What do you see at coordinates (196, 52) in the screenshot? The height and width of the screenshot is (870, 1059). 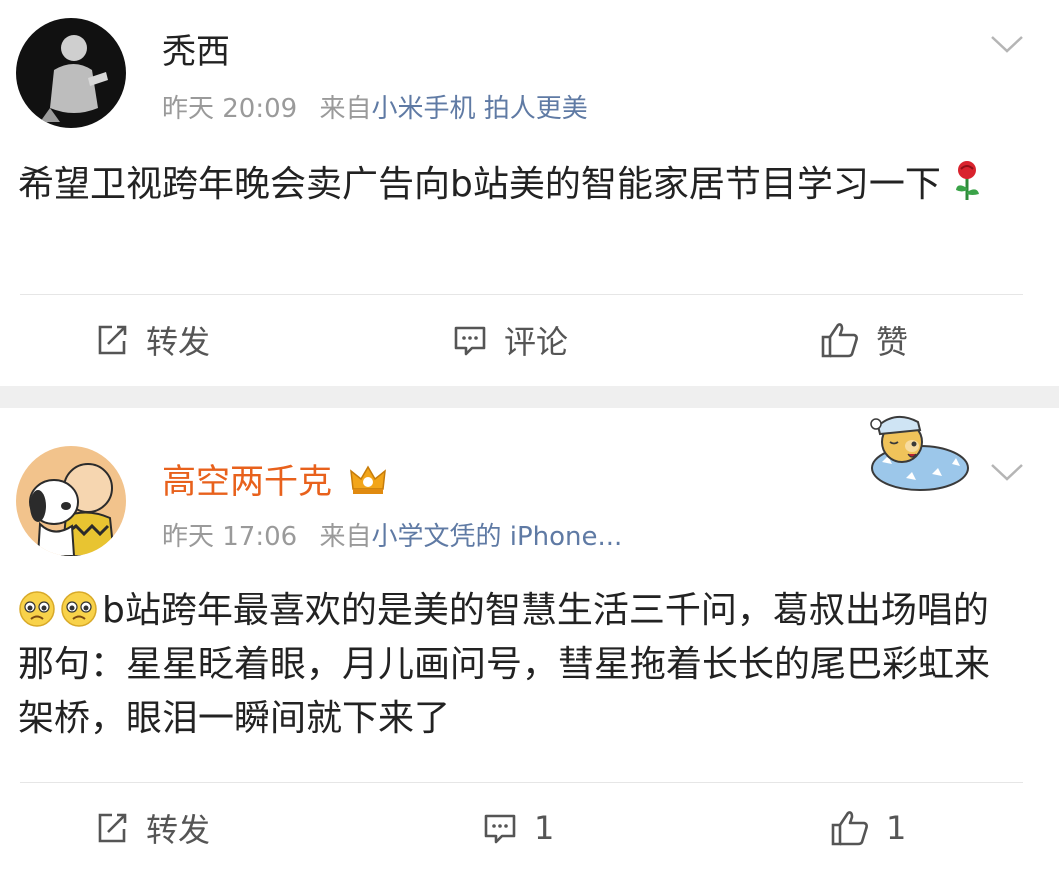 I see `username: 秃西` at bounding box center [196, 52].